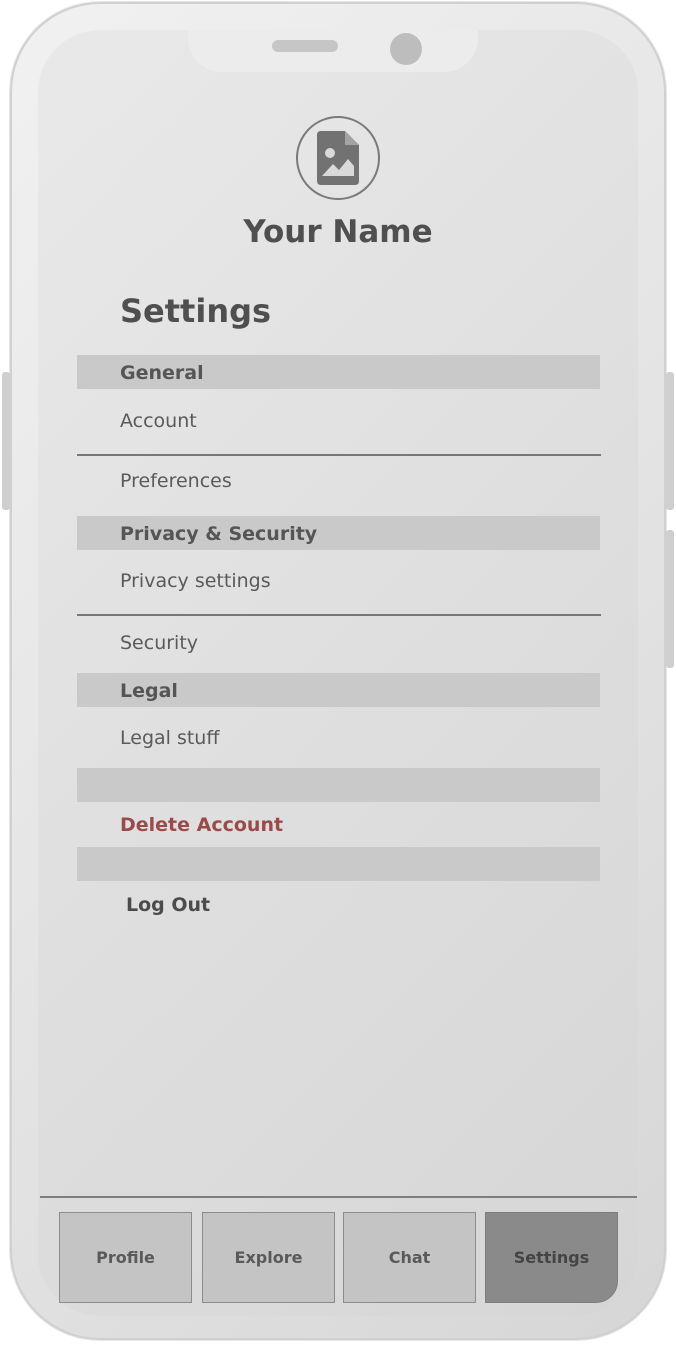 This screenshot has width=676, height=1348. What do you see at coordinates (169, 738) in the screenshot?
I see `settings-item-legal: Legal stuff` at bounding box center [169, 738].